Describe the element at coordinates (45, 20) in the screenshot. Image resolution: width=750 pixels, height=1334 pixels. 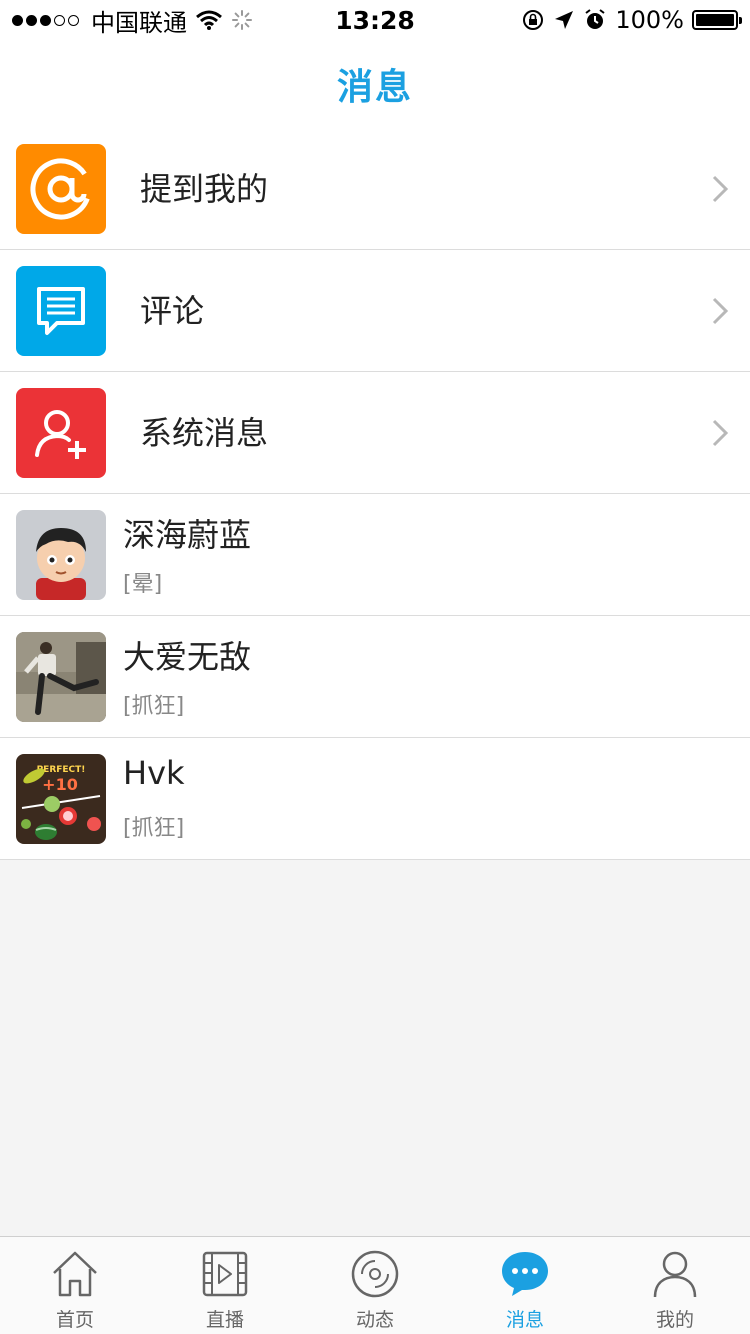
I see `signal-strength-icon` at that location.